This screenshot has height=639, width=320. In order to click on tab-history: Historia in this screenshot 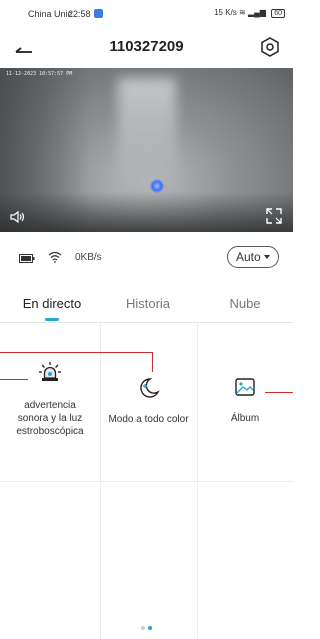, I will do `click(148, 303)`.